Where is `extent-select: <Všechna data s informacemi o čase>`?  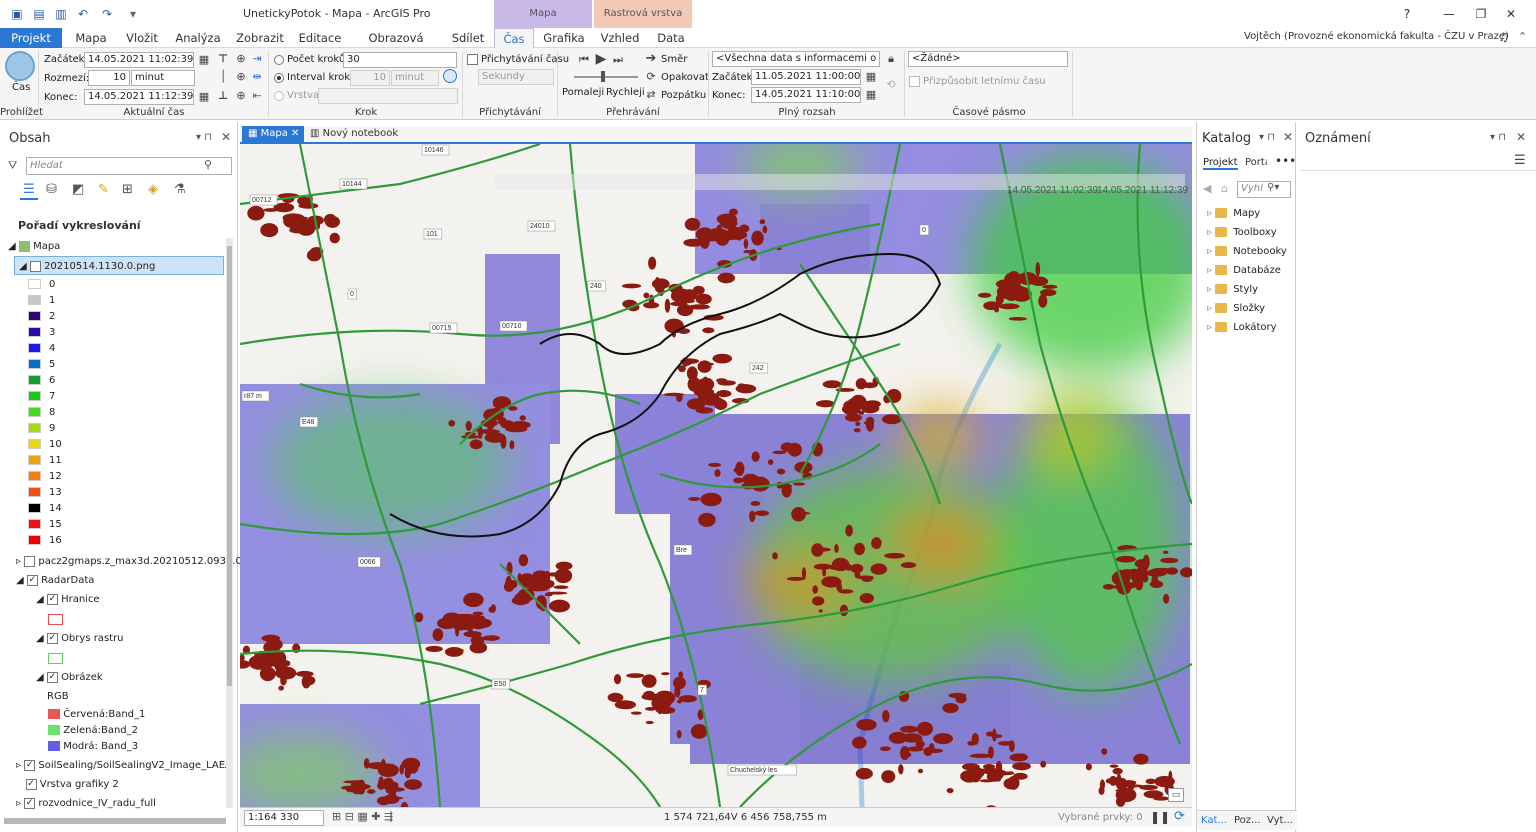 extent-select: <Všechna data s informacemi o čase> is located at coordinates (796, 59).